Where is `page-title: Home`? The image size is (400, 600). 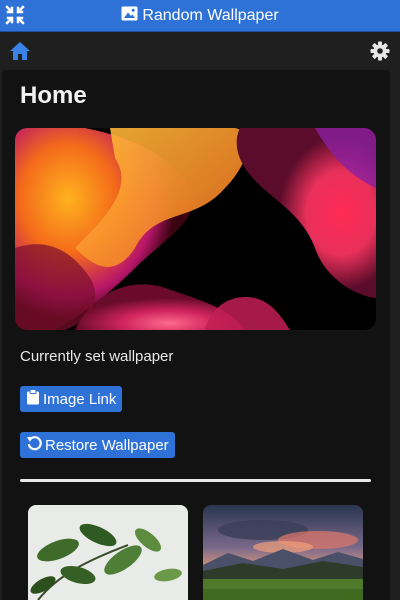 page-title: Home is located at coordinates (53, 95).